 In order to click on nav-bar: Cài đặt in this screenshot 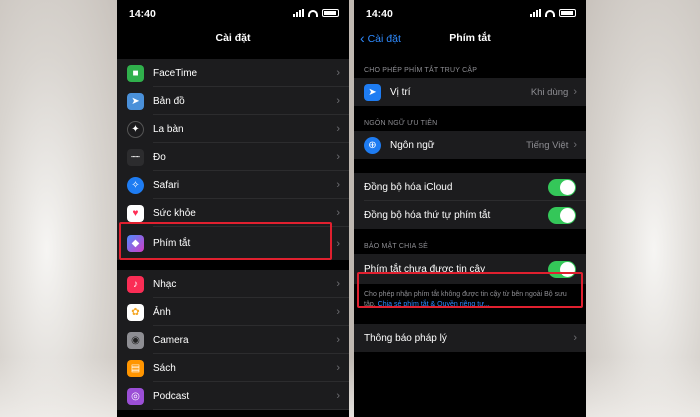, I will do `click(233, 38)`.